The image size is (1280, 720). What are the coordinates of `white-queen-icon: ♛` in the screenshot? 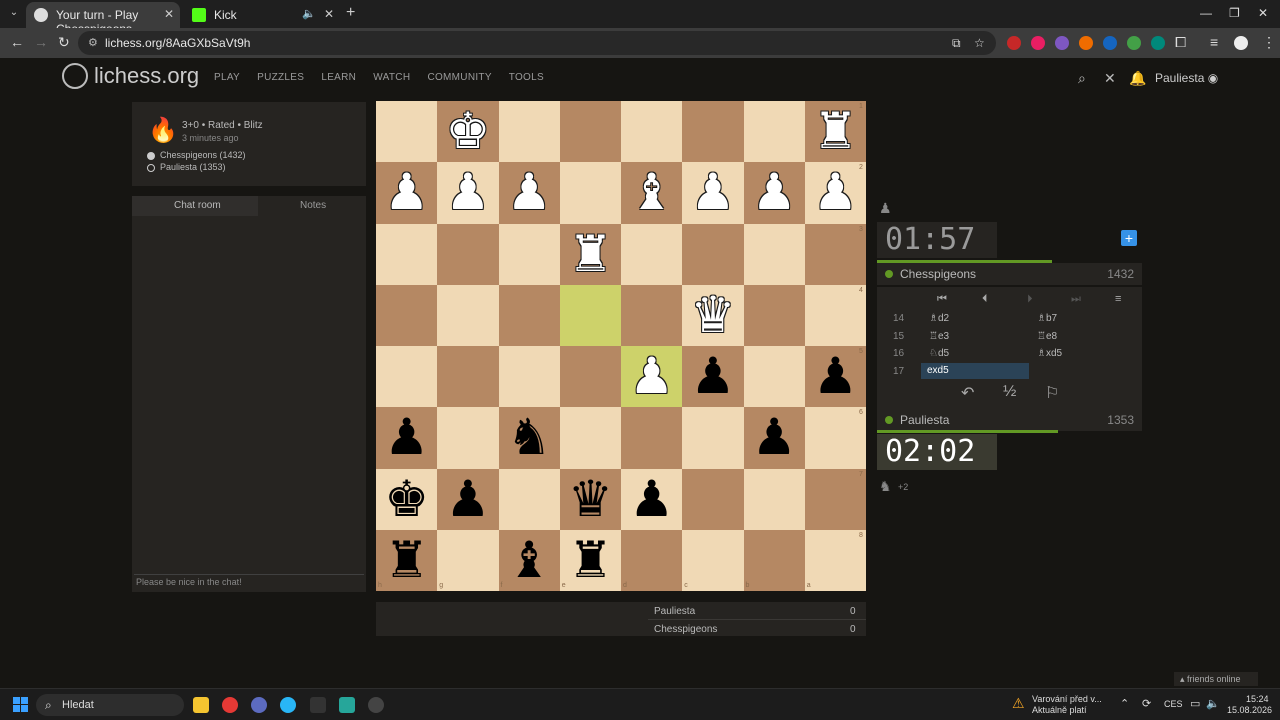 It's located at (712, 315).